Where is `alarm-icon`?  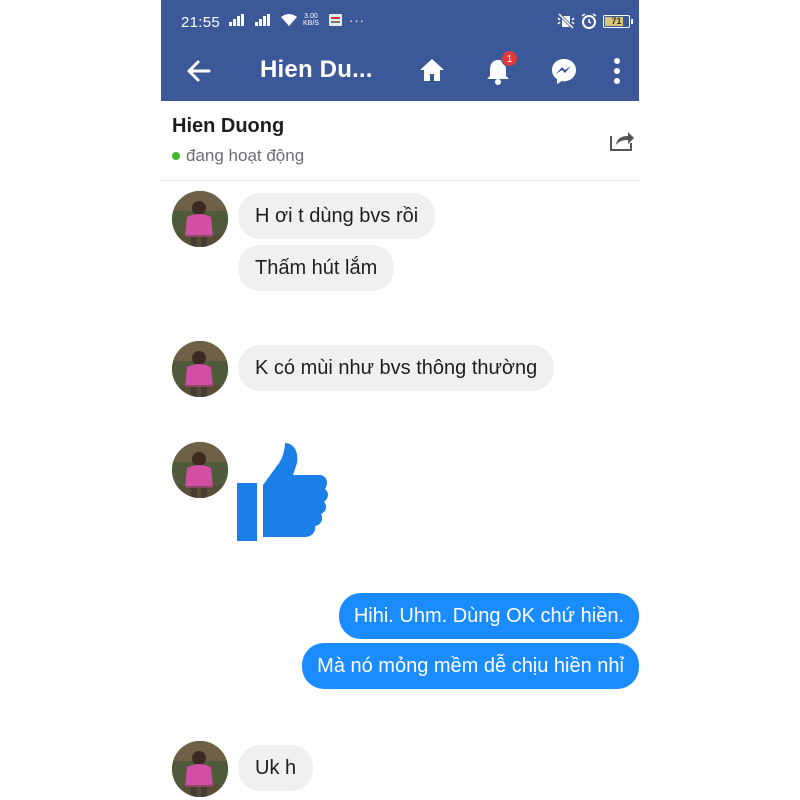
alarm-icon is located at coordinates (589, 21).